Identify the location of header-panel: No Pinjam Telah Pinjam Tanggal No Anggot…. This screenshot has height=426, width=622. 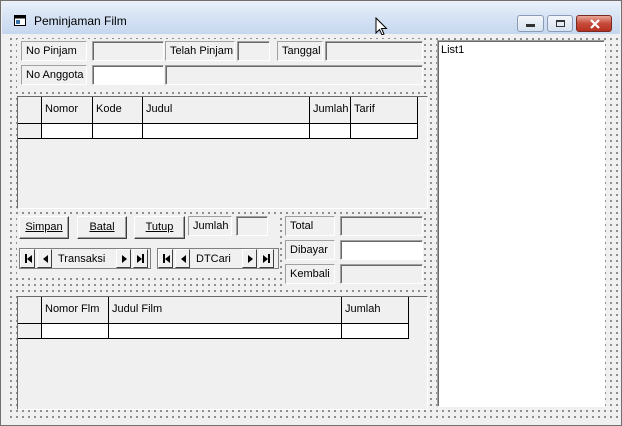
(220, 64).